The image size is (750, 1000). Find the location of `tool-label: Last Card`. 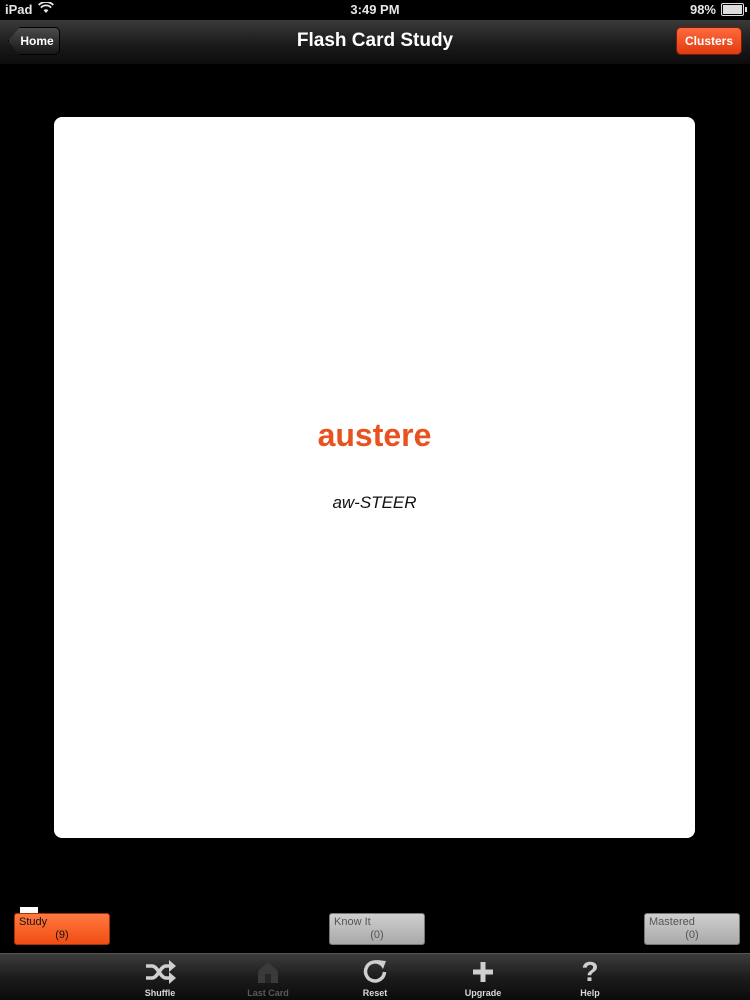

tool-label: Last Card is located at coordinates (268, 993).